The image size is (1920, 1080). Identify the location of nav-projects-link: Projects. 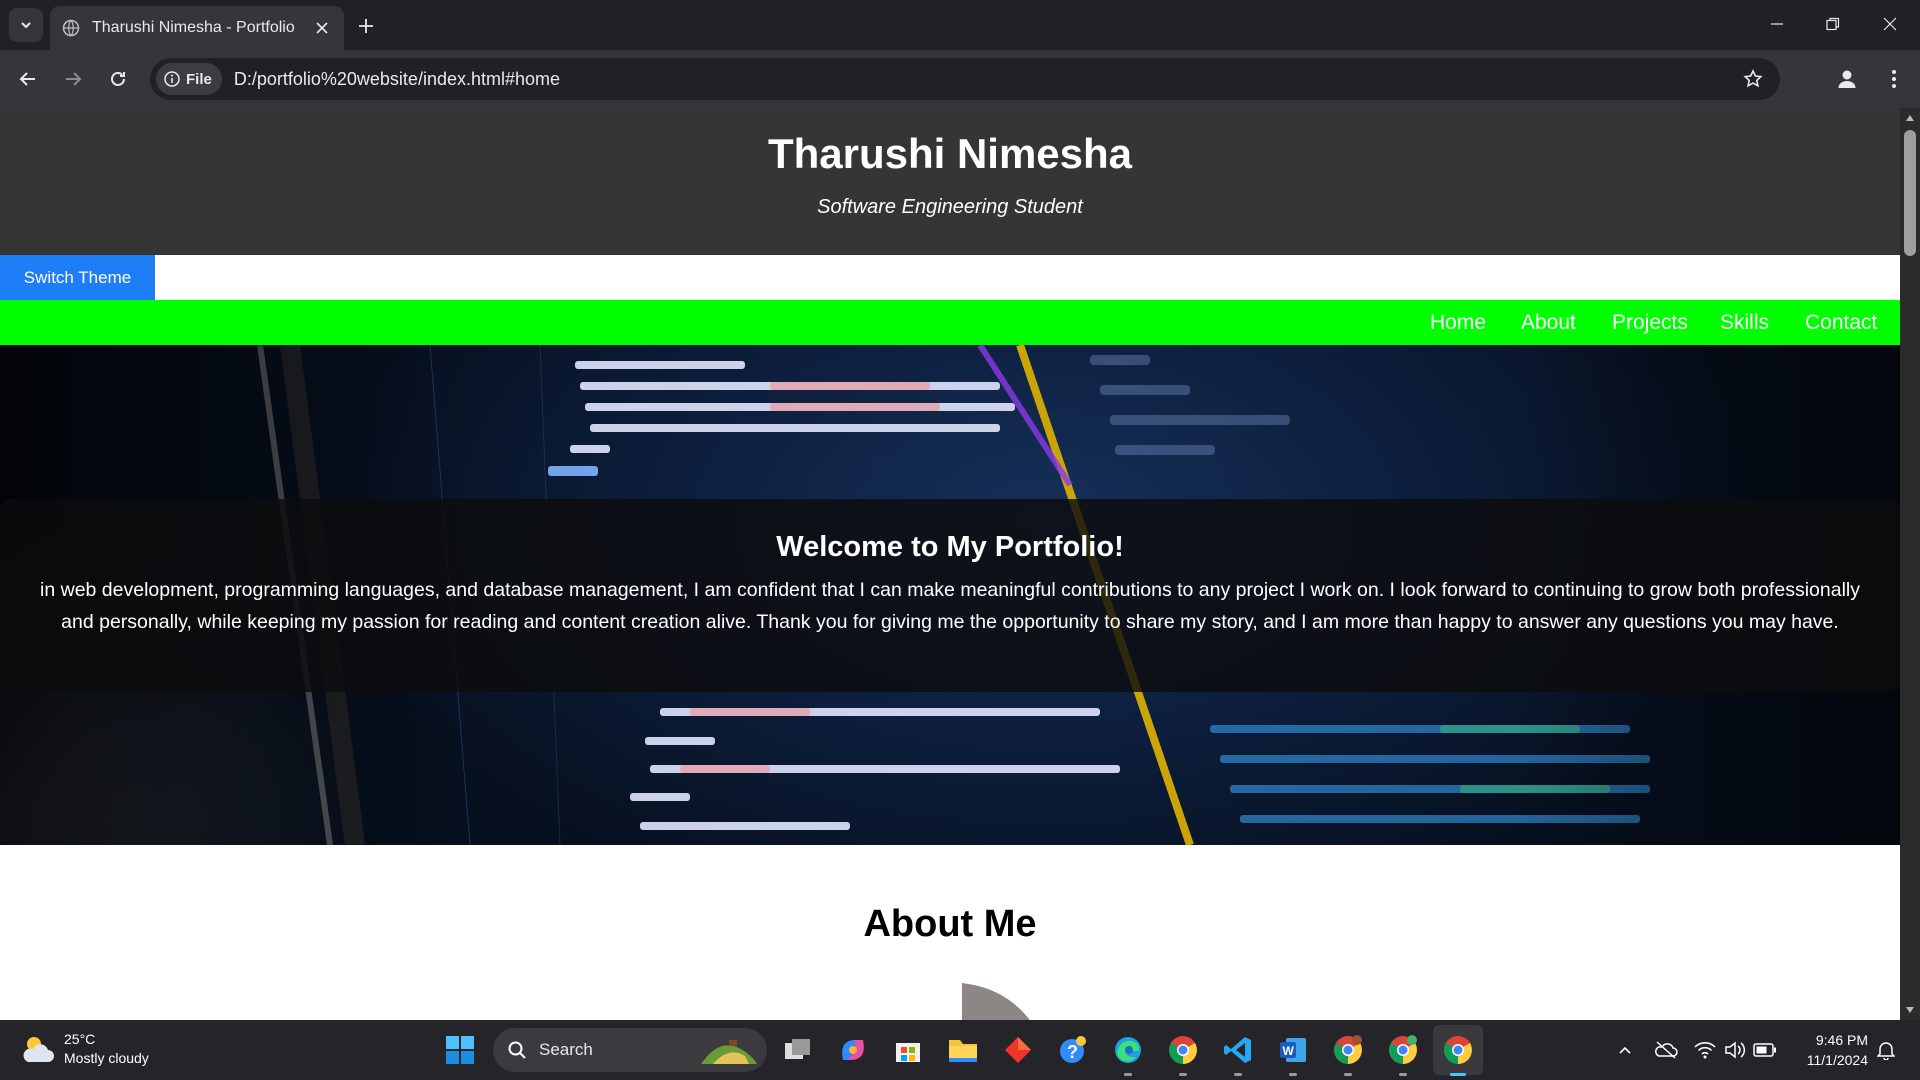
(1650, 323).